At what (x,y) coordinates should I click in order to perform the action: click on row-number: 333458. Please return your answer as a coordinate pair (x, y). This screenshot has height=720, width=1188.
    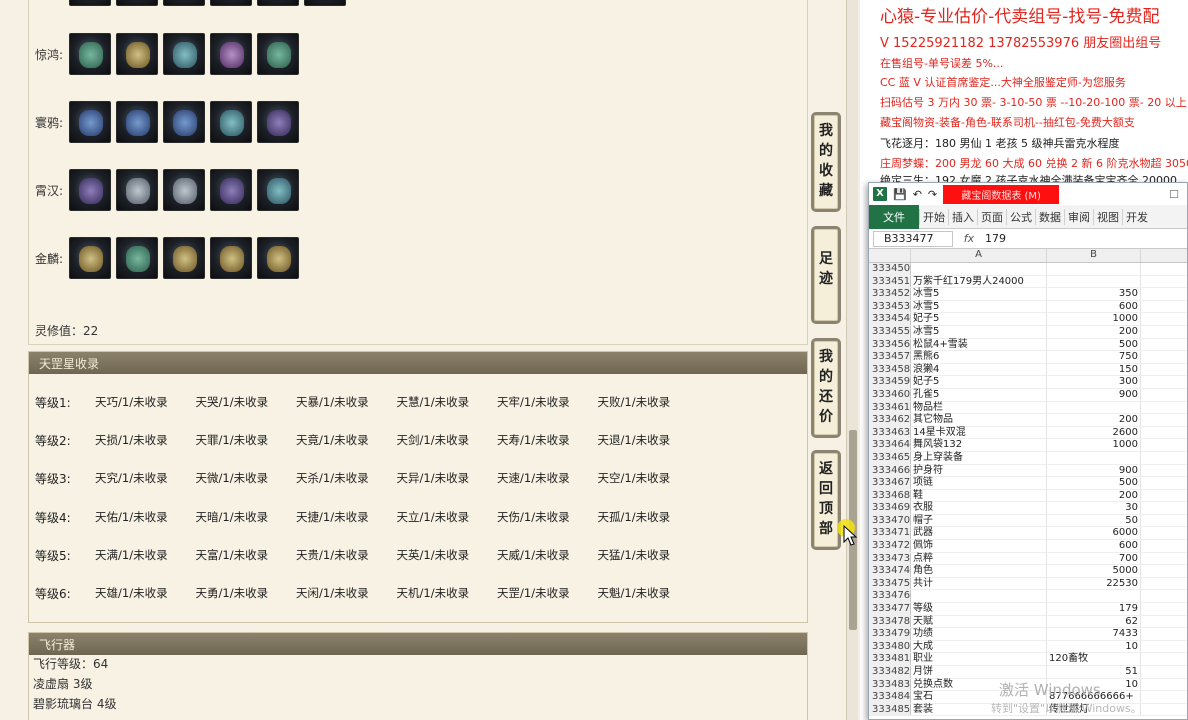
    Looking at the image, I should click on (890, 369).